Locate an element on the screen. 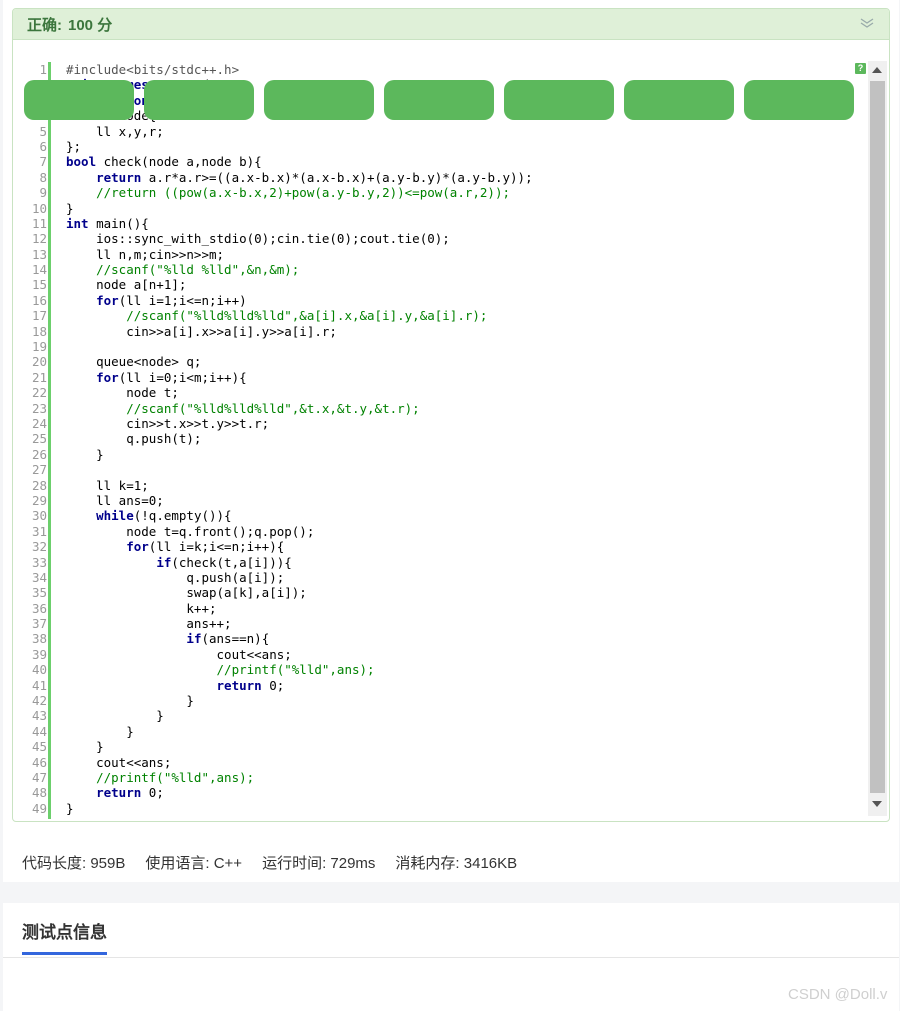  line-number: 45 is located at coordinates (39, 747).